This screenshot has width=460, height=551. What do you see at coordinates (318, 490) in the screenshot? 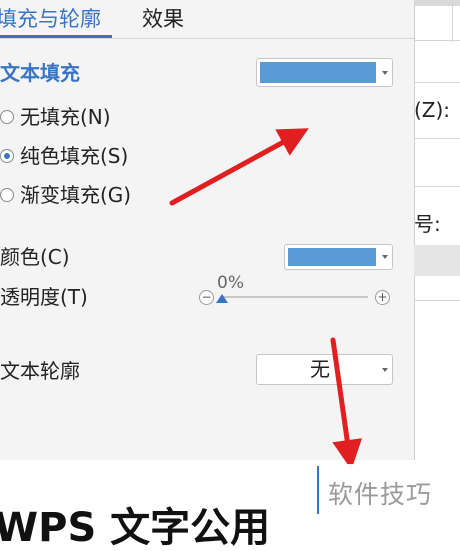
I see `text-cursor` at bounding box center [318, 490].